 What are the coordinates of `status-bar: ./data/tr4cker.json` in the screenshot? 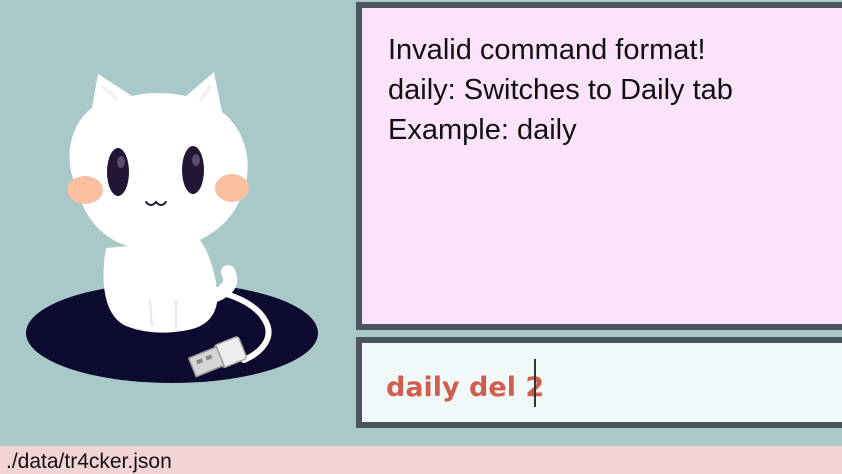 It's located at (421, 460).